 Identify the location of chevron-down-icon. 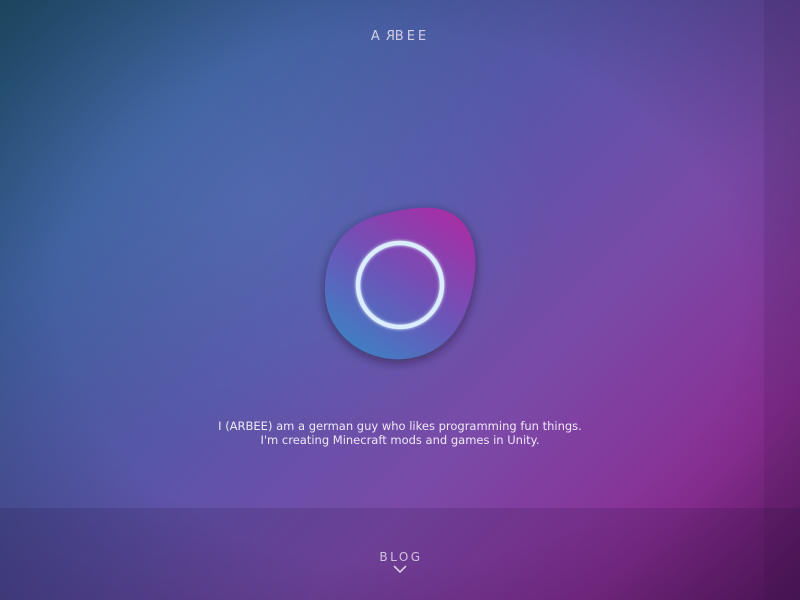
(400, 569).